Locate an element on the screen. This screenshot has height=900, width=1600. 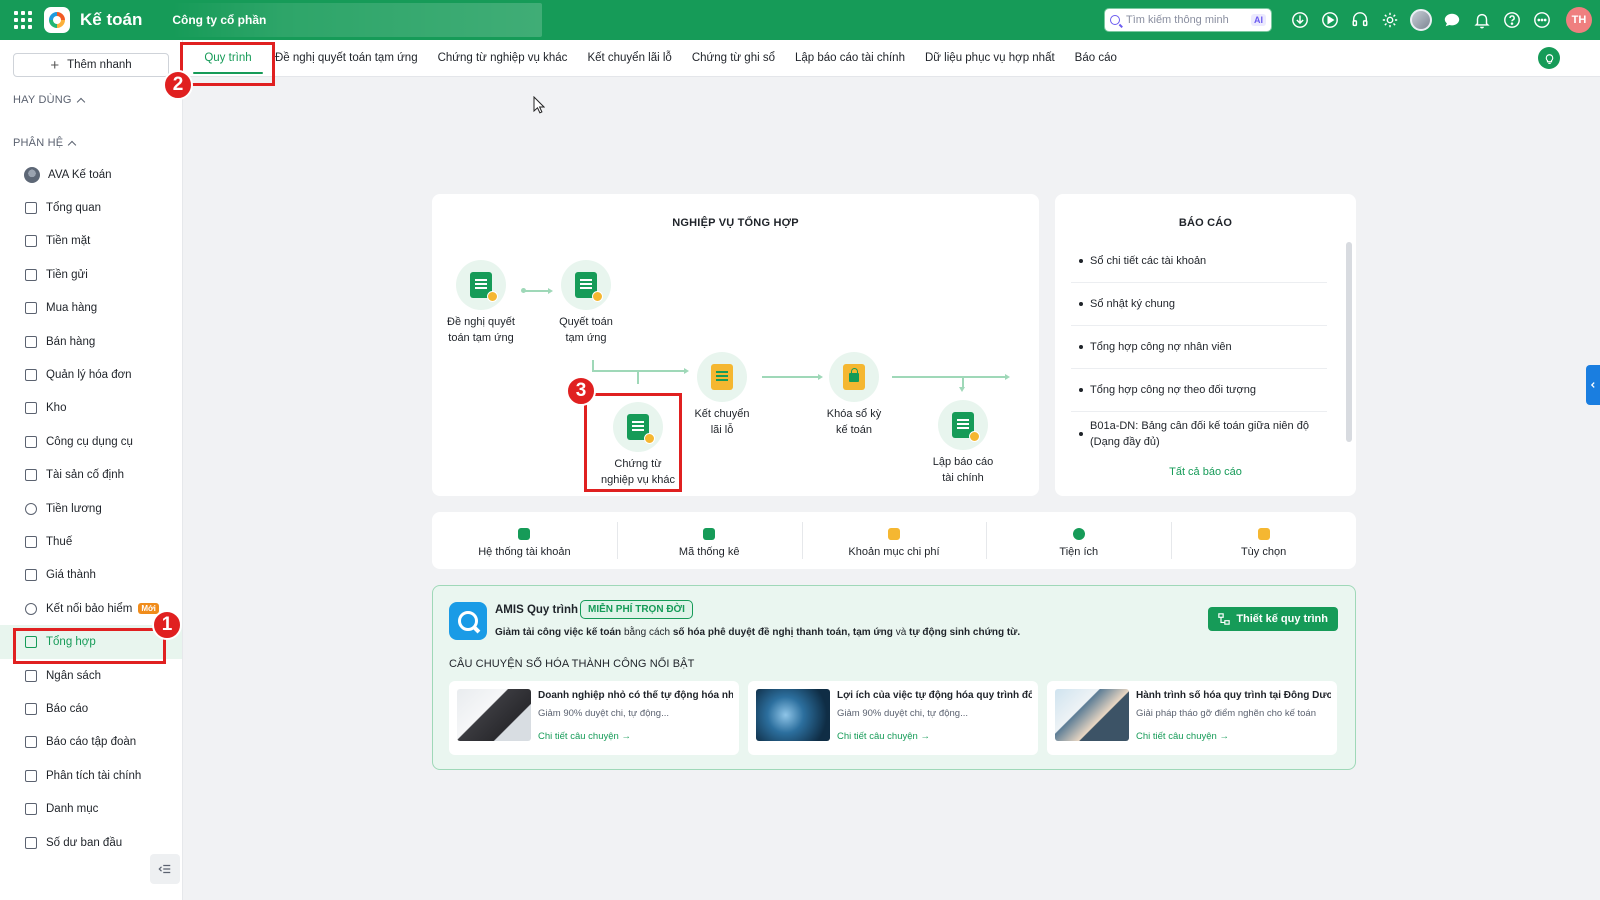
transfer-icon is located at coordinates (722, 377).